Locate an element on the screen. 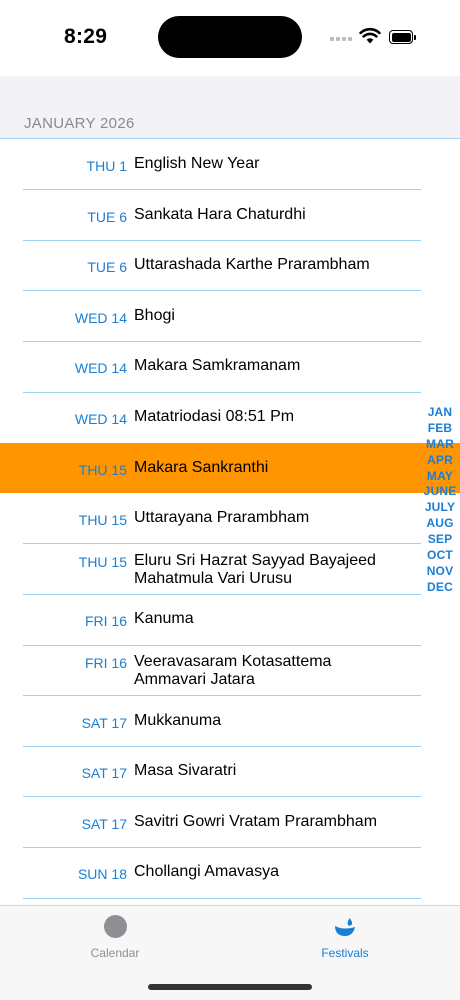 This screenshot has height=1000, width=460. festival-name: Makara Samkramanam is located at coordinates (217, 366).